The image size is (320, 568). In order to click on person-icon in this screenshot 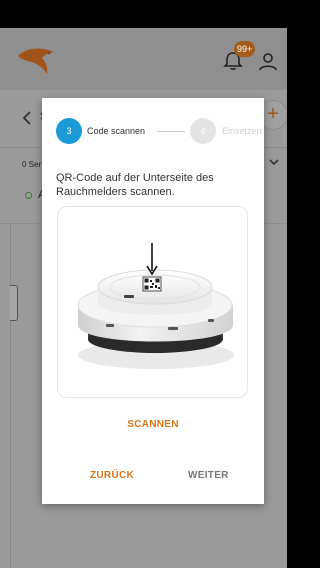, I will do `click(268, 62)`.